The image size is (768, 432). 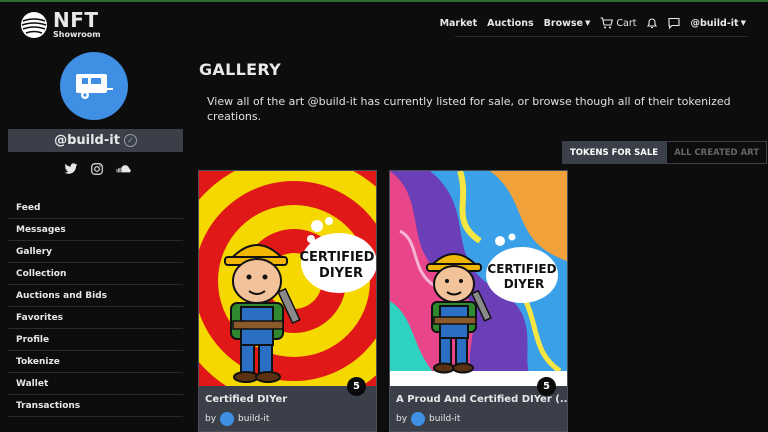 I want to click on user-menu: @build-it ▼, so click(x=718, y=23).